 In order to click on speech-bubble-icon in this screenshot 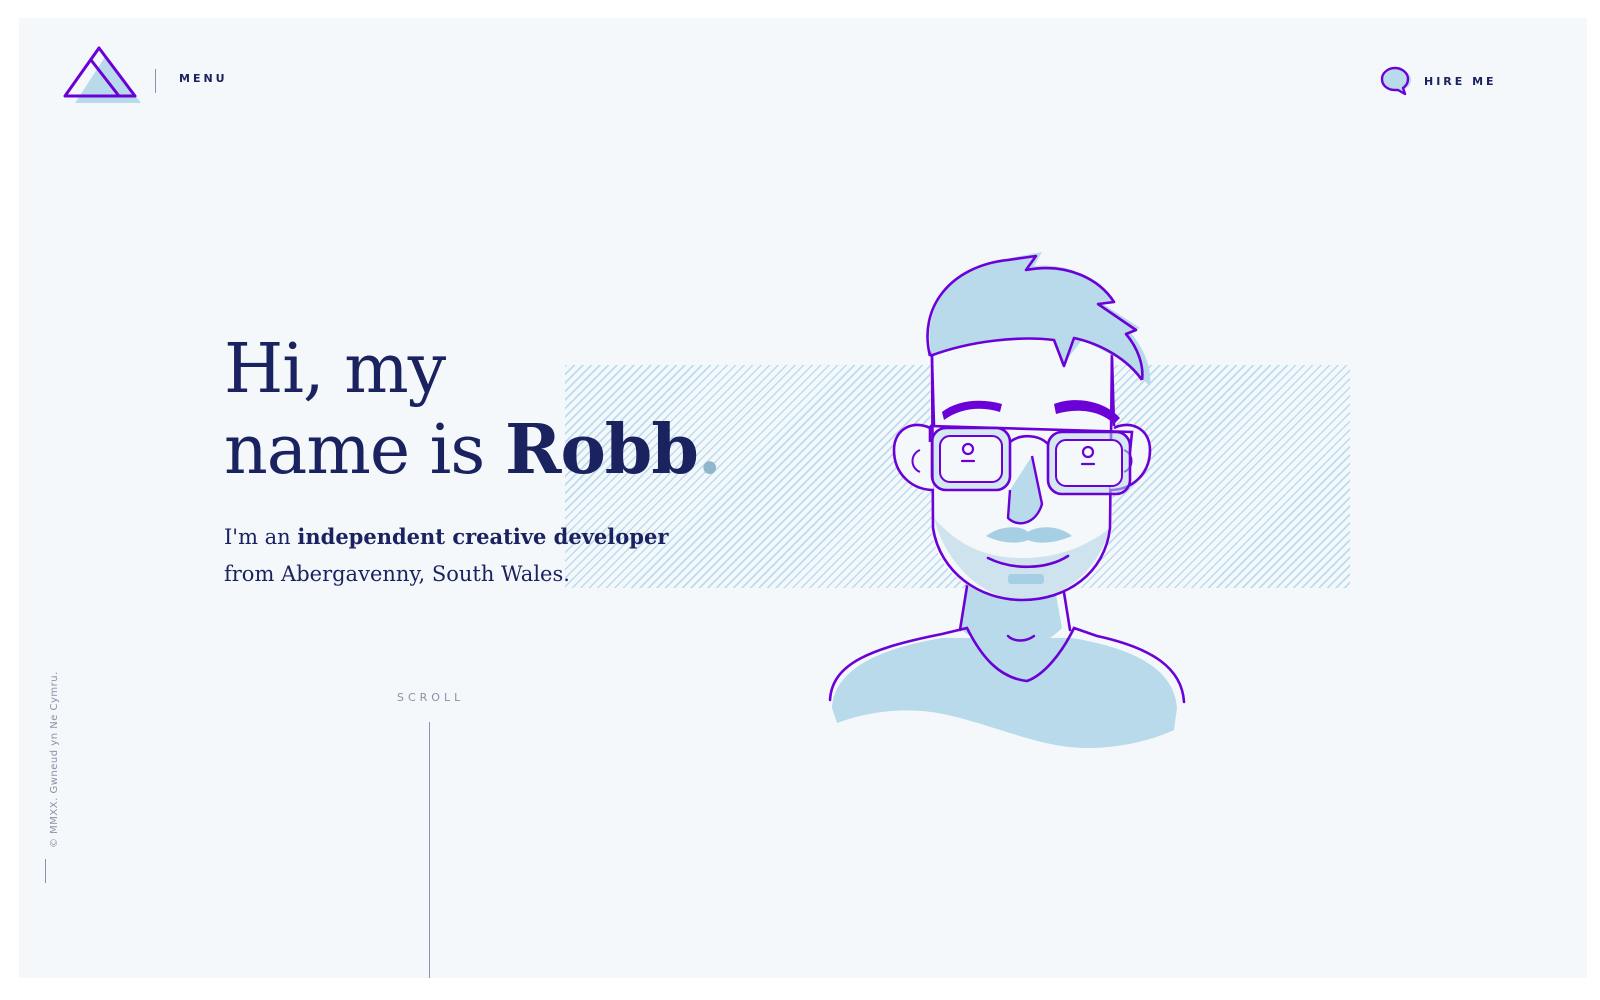, I will do `click(1395, 81)`.